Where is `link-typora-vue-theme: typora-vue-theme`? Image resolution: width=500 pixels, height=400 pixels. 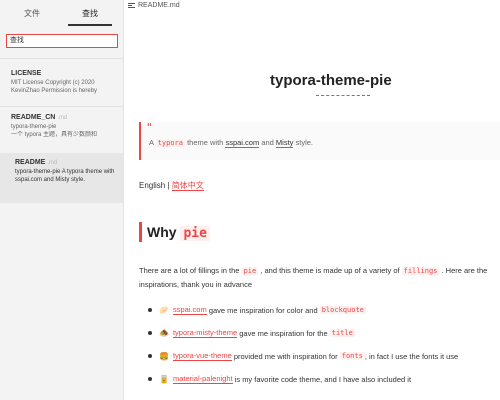
link-typora-vue-theme: typora-vue-theme is located at coordinates (202, 356).